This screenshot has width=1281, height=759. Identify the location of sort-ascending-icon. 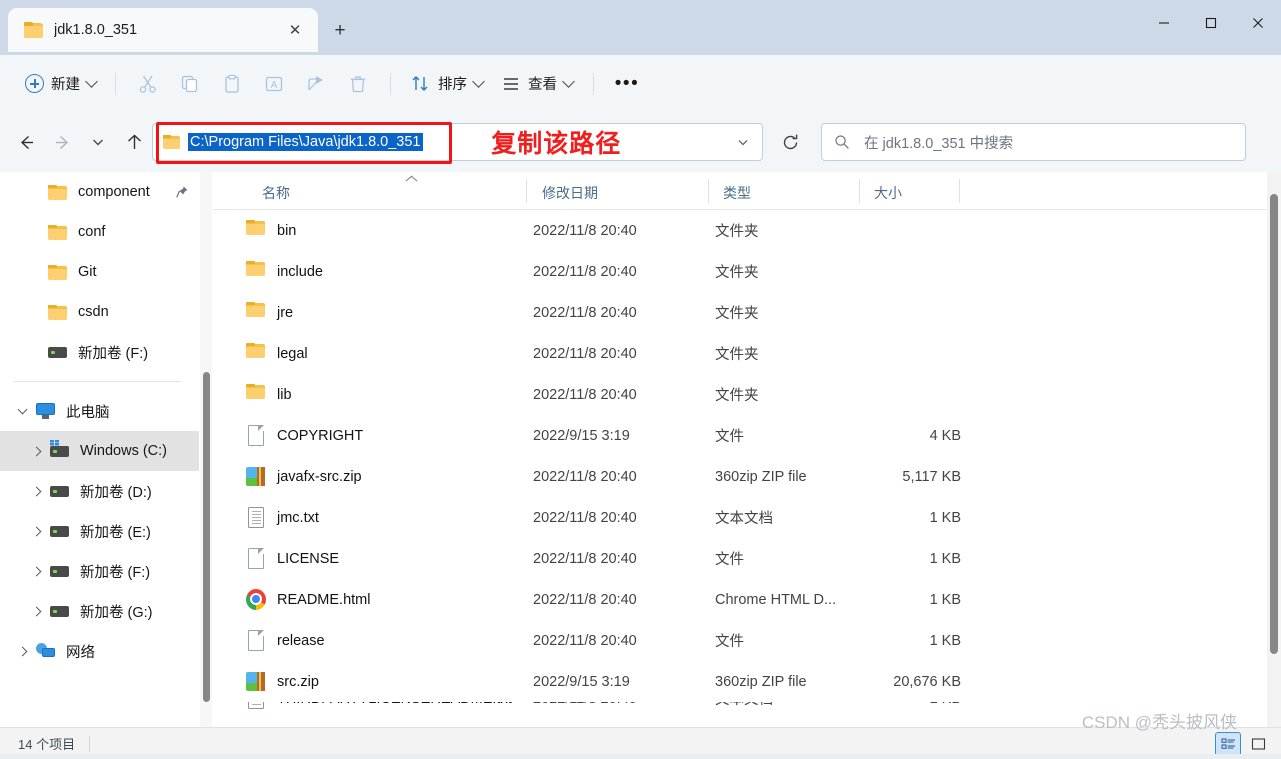
(411, 178).